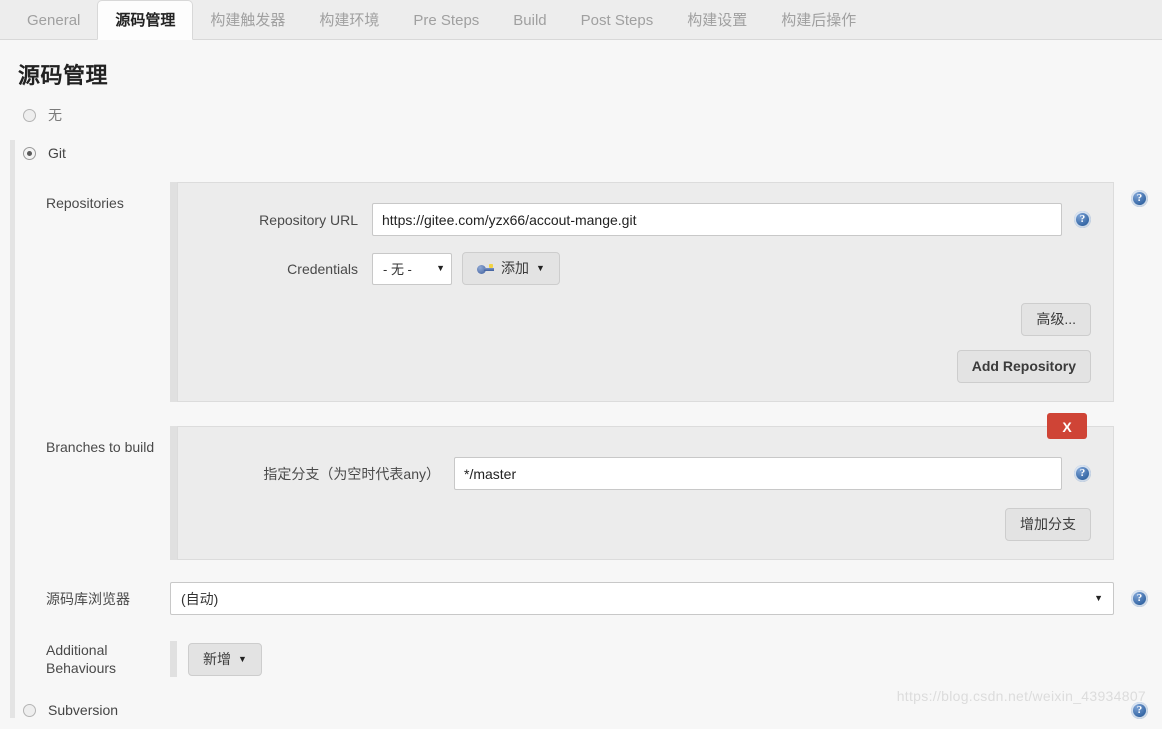 This screenshot has height=729, width=1162. What do you see at coordinates (581, 659) in the screenshot?
I see `additional-behaviours-row: Additional Behaviours 新增 ▼` at bounding box center [581, 659].